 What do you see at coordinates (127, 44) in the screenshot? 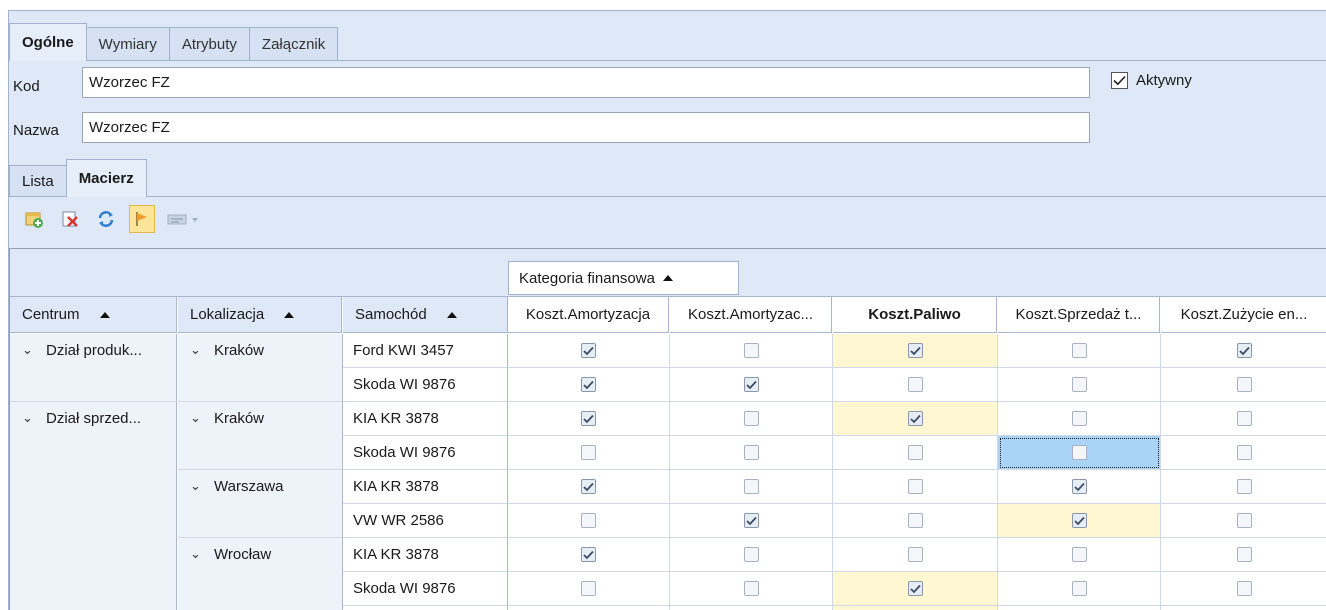
I see `tab-wymiary: Wymiary` at bounding box center [127, 44].